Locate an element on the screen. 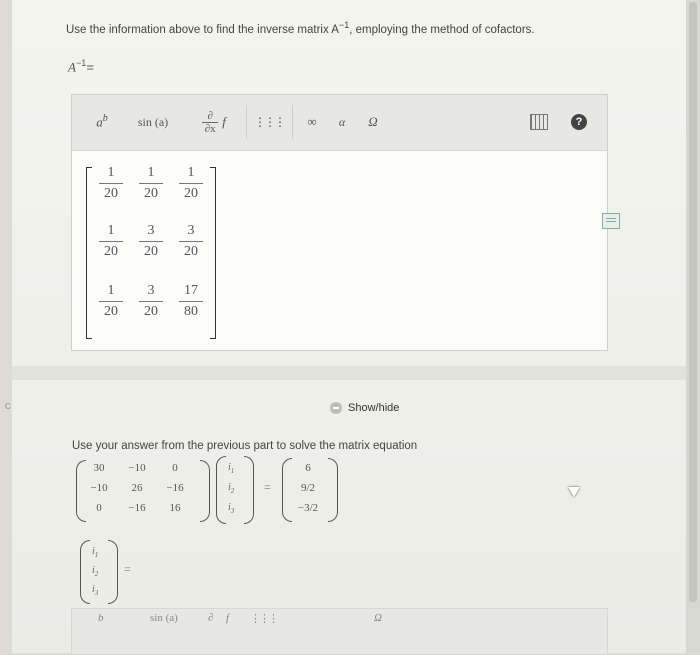 This screenshot has width=700, height=655. coeff-cell: 26 is located at coordinates (137, 488).